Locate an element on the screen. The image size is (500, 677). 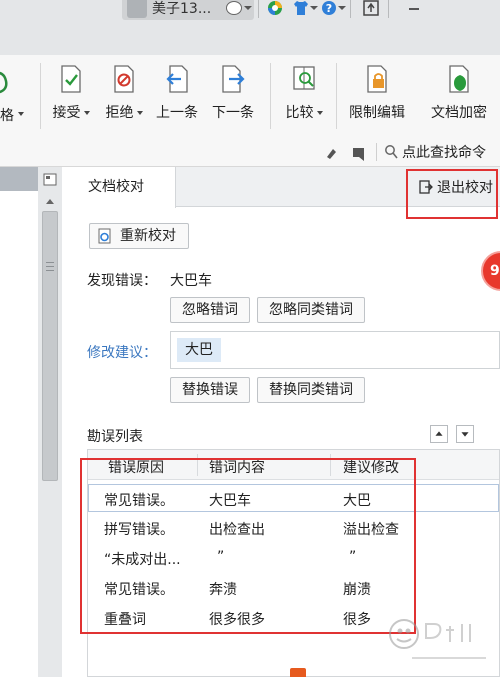
search-icon is located at coordinates (391, 152).